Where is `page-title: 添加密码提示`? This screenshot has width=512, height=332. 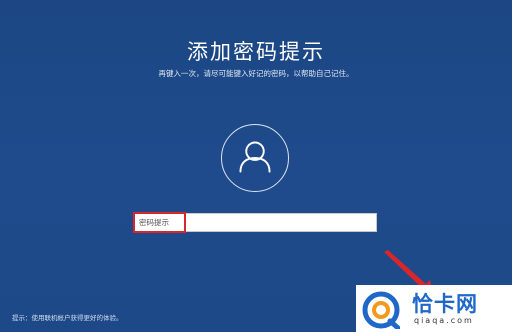
page-title: 添加密码提示 is located at coordinates (256, 52).